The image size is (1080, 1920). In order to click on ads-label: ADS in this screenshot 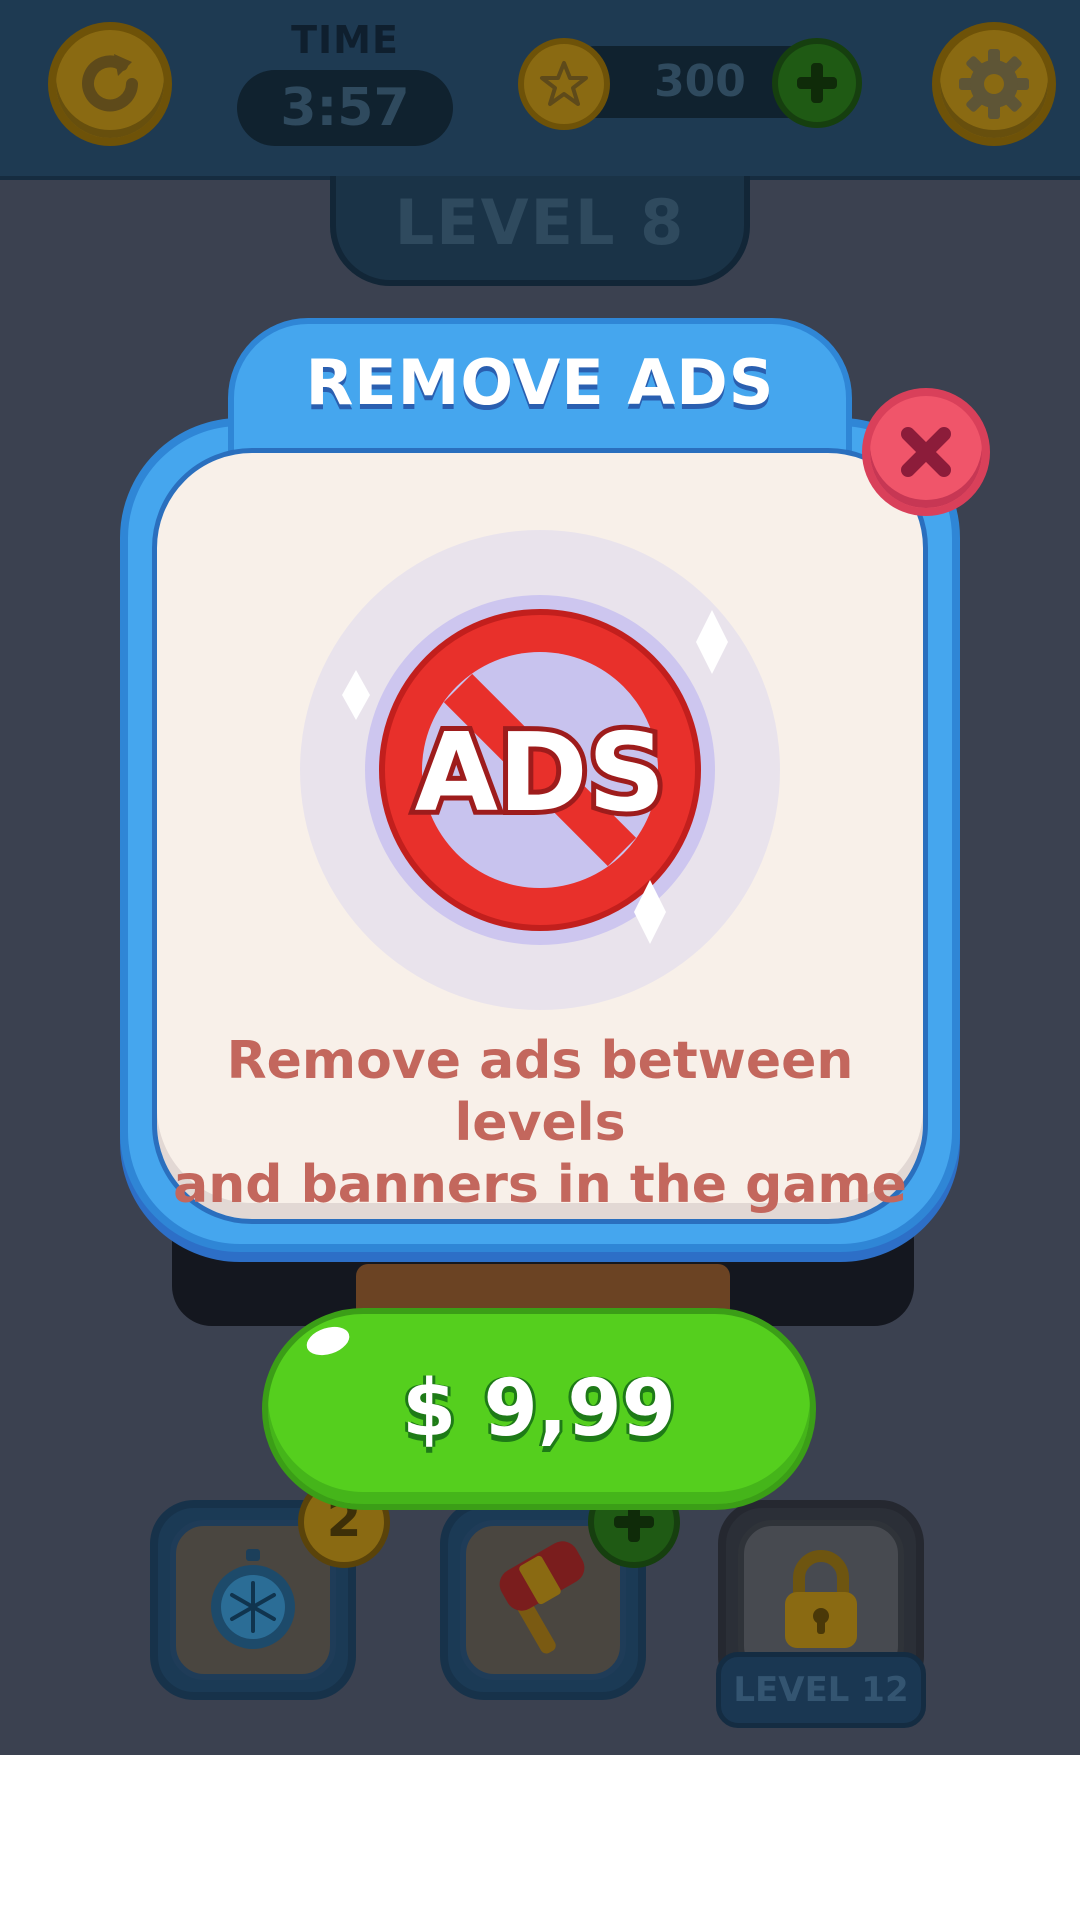, I will do `click(539, 773)`.